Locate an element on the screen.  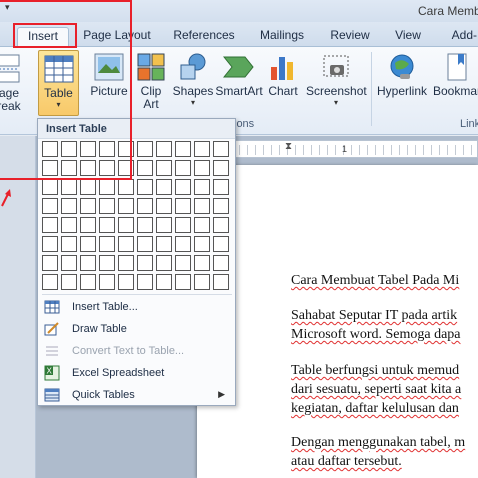
draw-table-icon is located at coordinates (51, 329).